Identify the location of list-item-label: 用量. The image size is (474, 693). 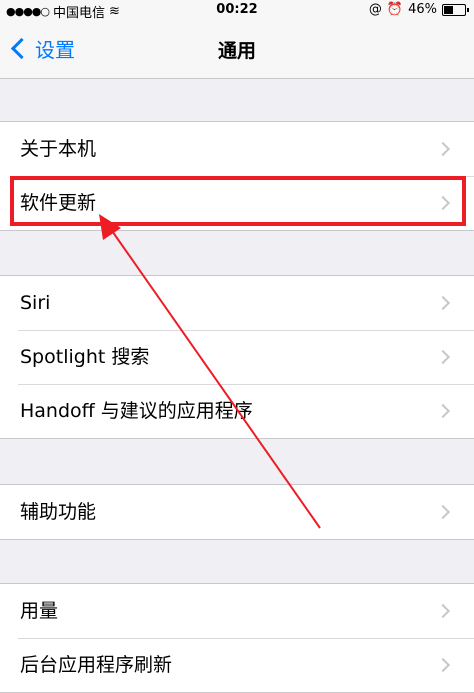
(39, 611).